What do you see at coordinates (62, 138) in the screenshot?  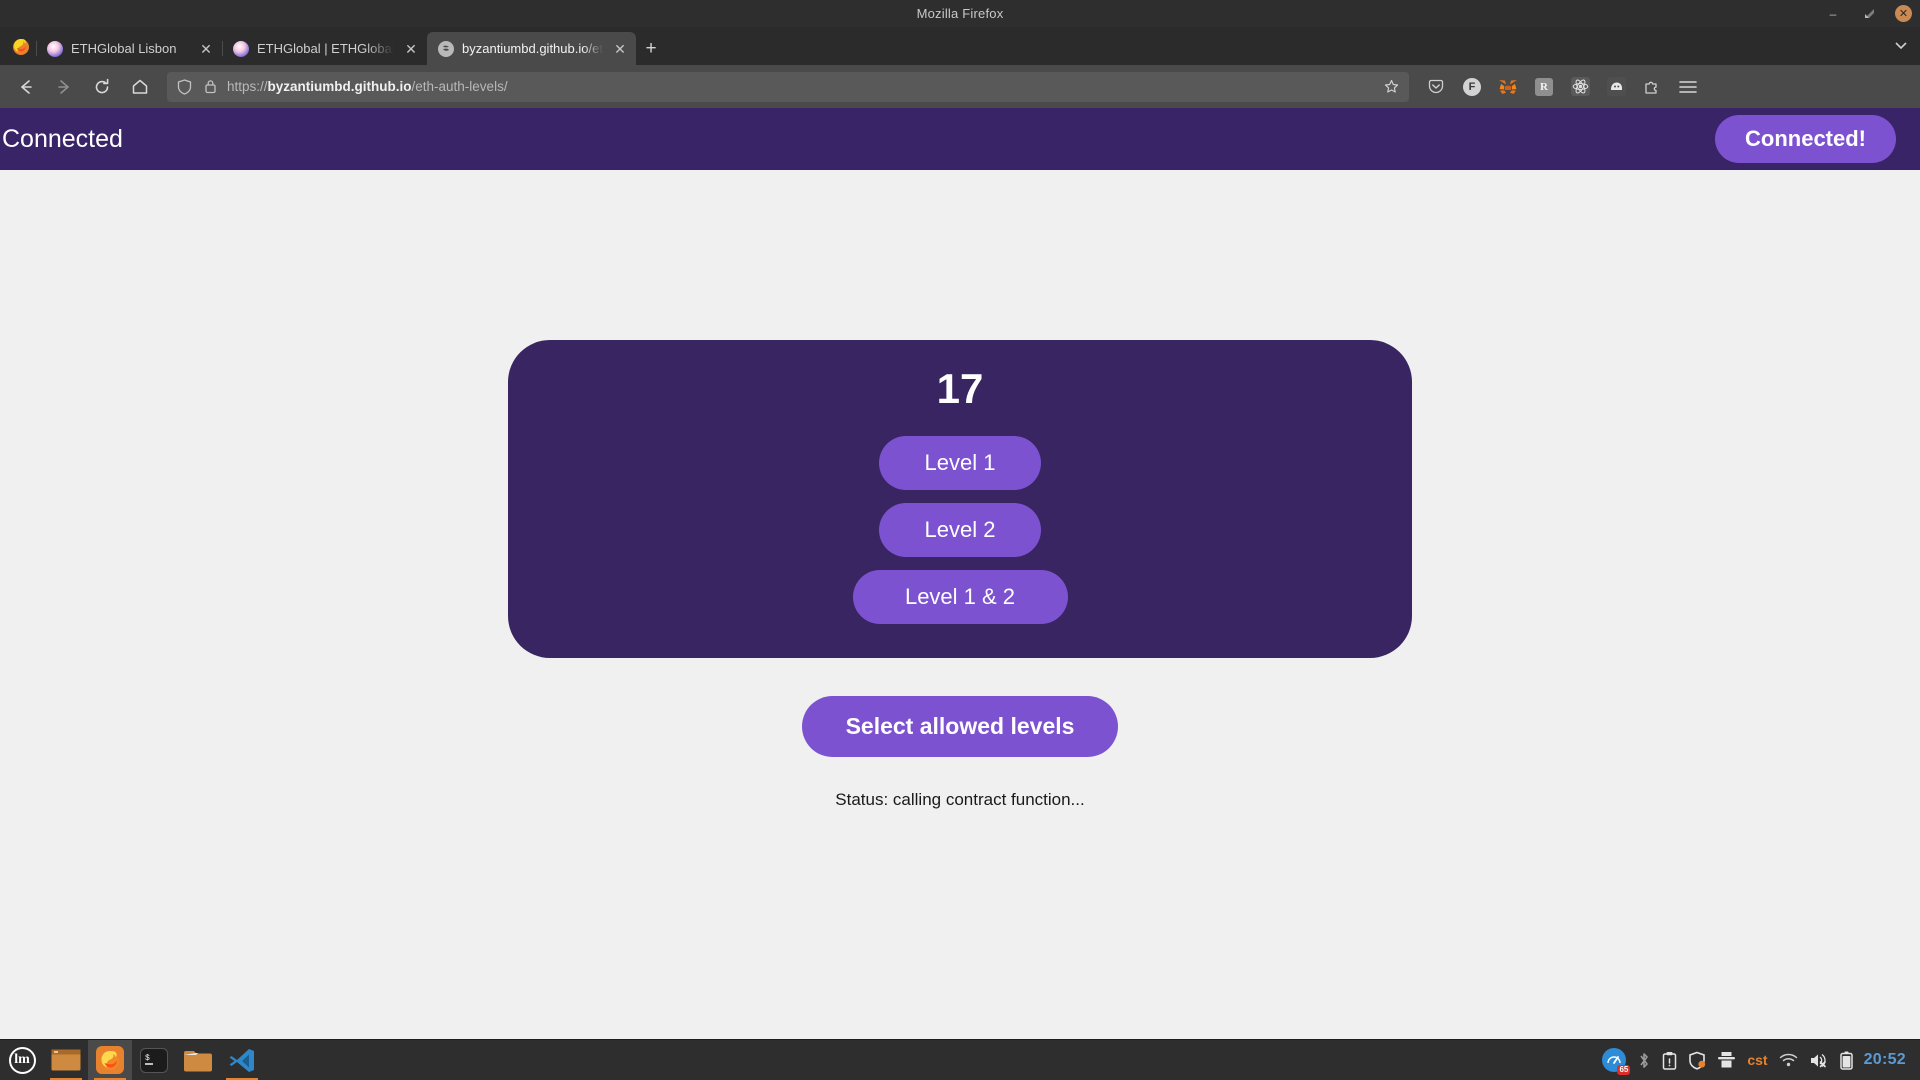 I see `wallet-connection-status: Connected` at bounding box center [62, 138].